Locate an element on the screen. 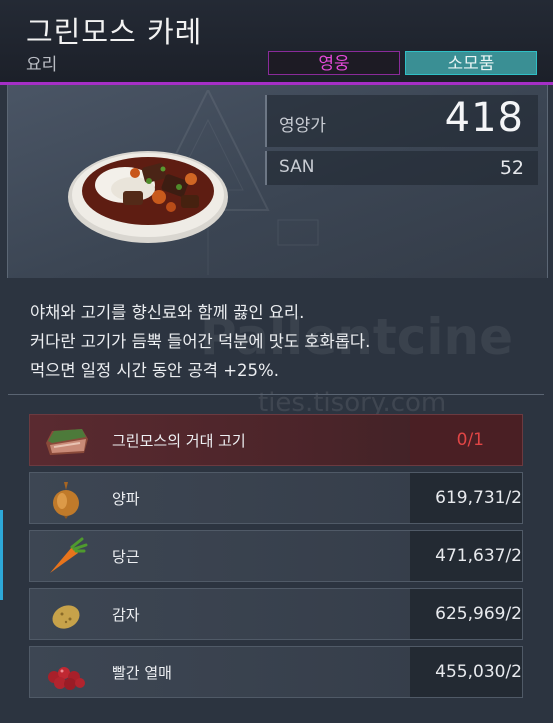 The image size is (553, 723). description-line: 커다란 고기가 듬뿍 들어간 덕분에 맛도 호화롭다. is located at coordinates (200, 341).